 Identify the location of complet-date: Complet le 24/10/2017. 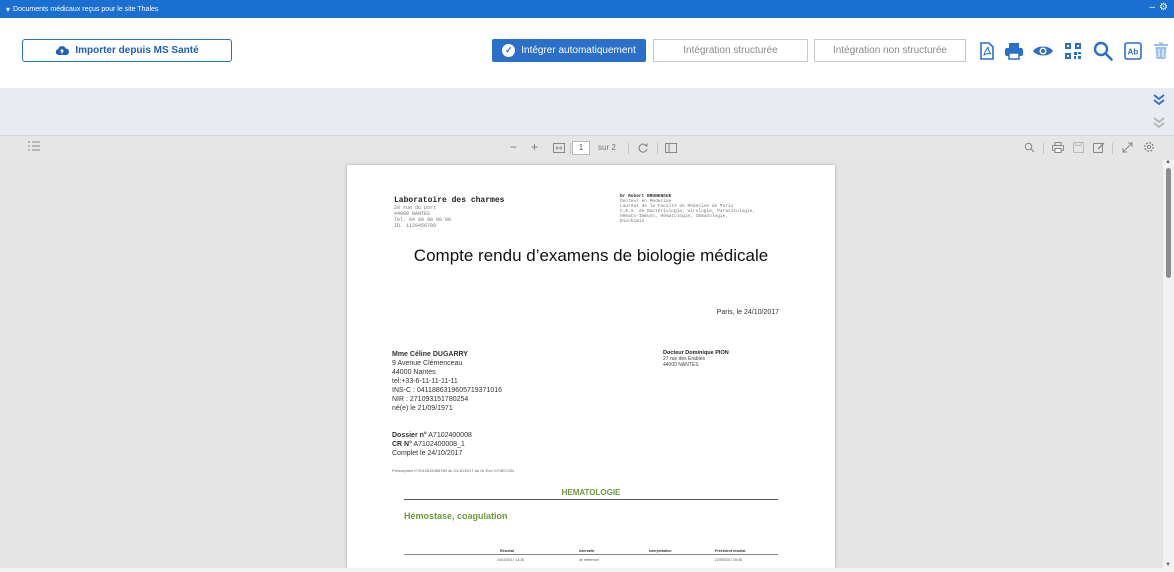
(427, 453).